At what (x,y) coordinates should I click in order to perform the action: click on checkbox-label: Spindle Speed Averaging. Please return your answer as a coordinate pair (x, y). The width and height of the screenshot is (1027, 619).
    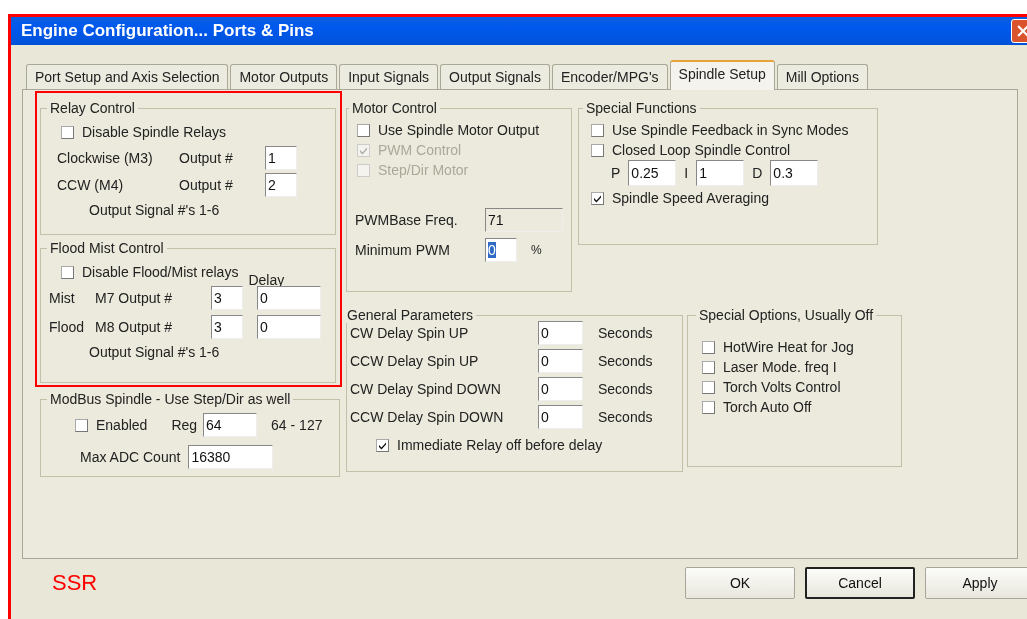
    Looking at the image, I should click on (690, 198).